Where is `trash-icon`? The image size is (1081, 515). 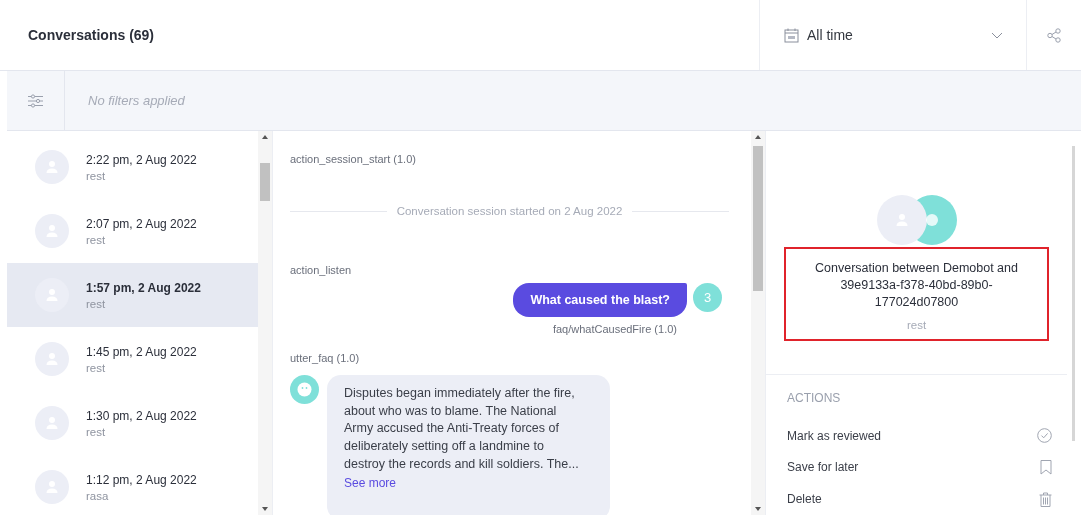
trash-icon is located at coordinates (1045, 499).